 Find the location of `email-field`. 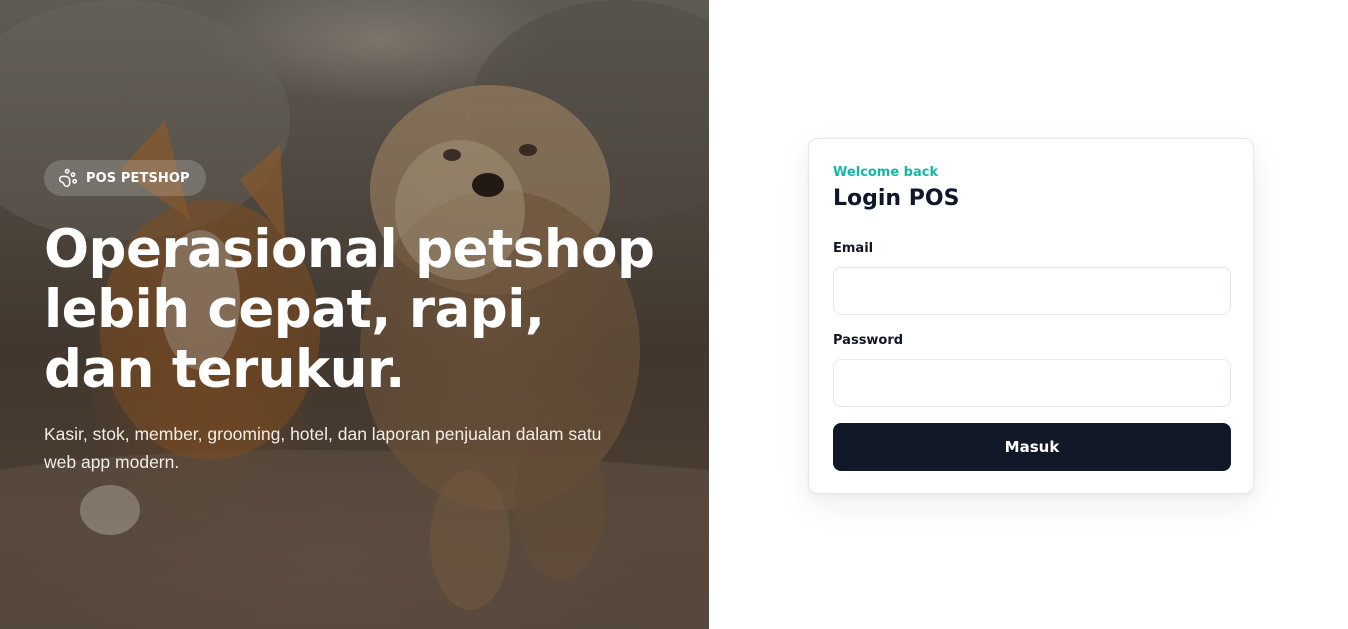

email-field is located at coordinates (1032, 291).